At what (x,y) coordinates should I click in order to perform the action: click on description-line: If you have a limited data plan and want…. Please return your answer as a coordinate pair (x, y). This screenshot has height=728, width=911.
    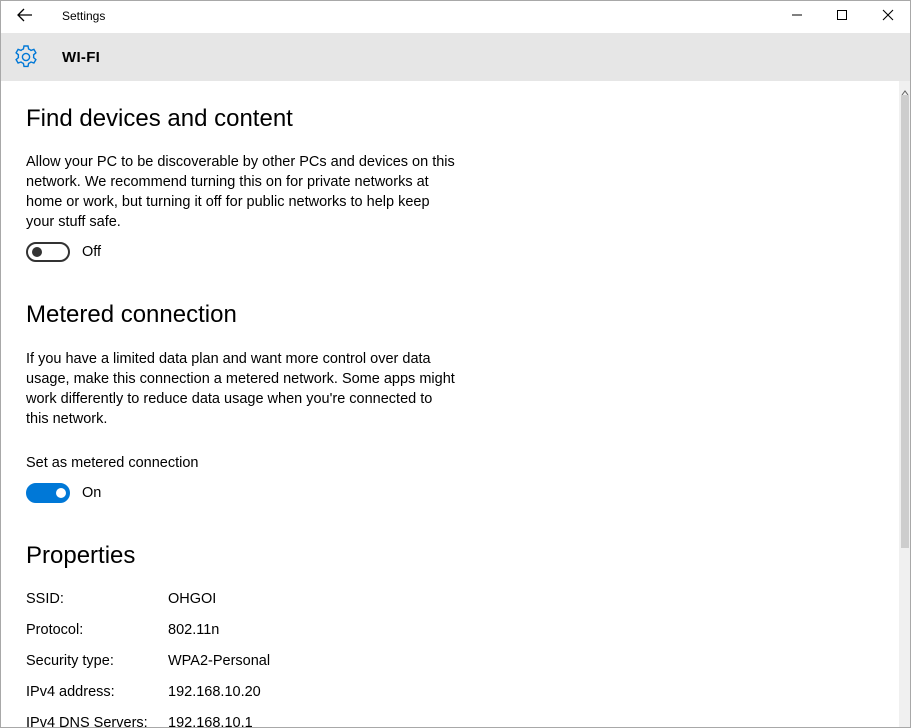
    Looking at the image, I should click on (228, 359).